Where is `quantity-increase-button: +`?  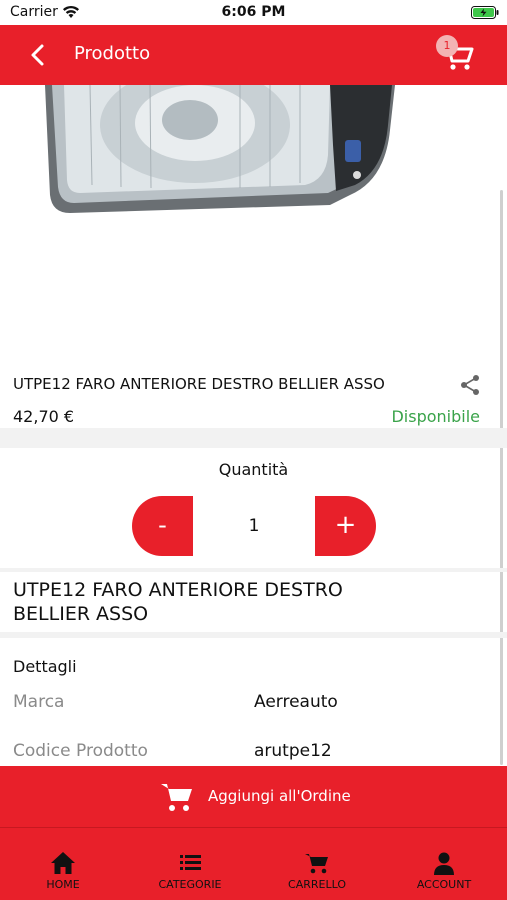 quantity-increase-button: + is located at coordinates (345, 526).